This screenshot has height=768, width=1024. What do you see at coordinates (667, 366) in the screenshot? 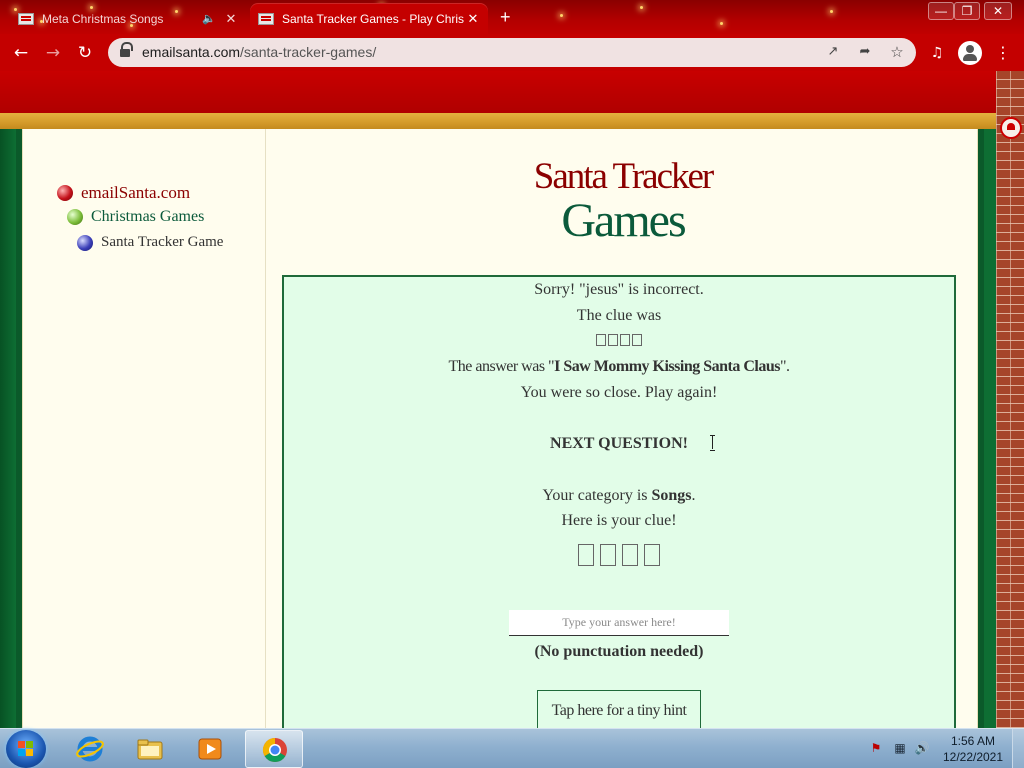
I see `correct-answer: I Saw Mommy Kissing Santa Claus` at bounding box center [667, 366].